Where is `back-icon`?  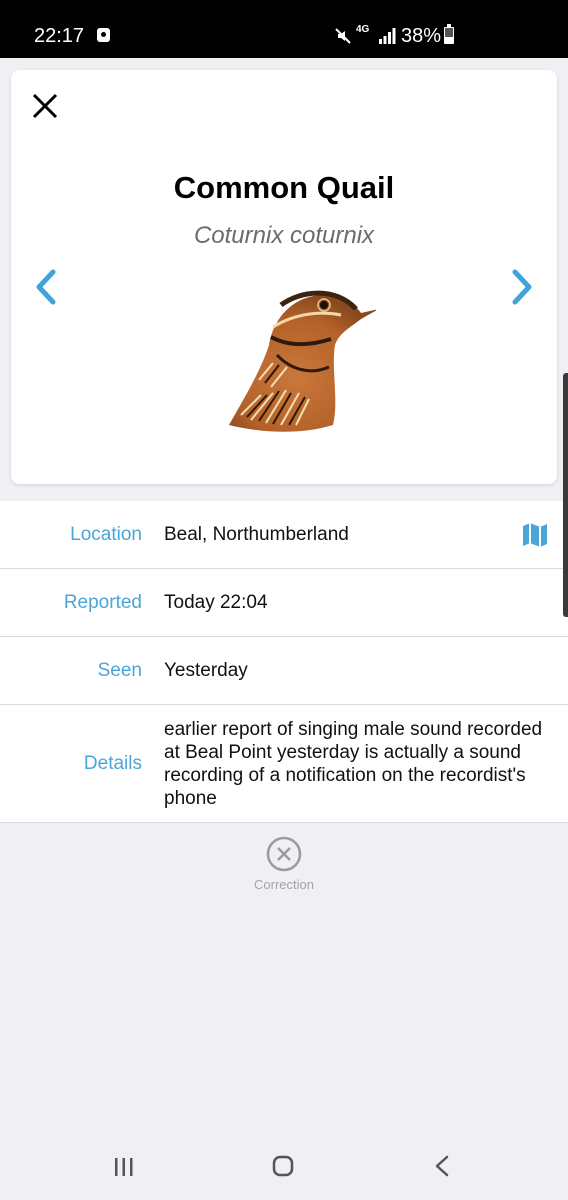 back-icon is located at coordinates (442, 1166).